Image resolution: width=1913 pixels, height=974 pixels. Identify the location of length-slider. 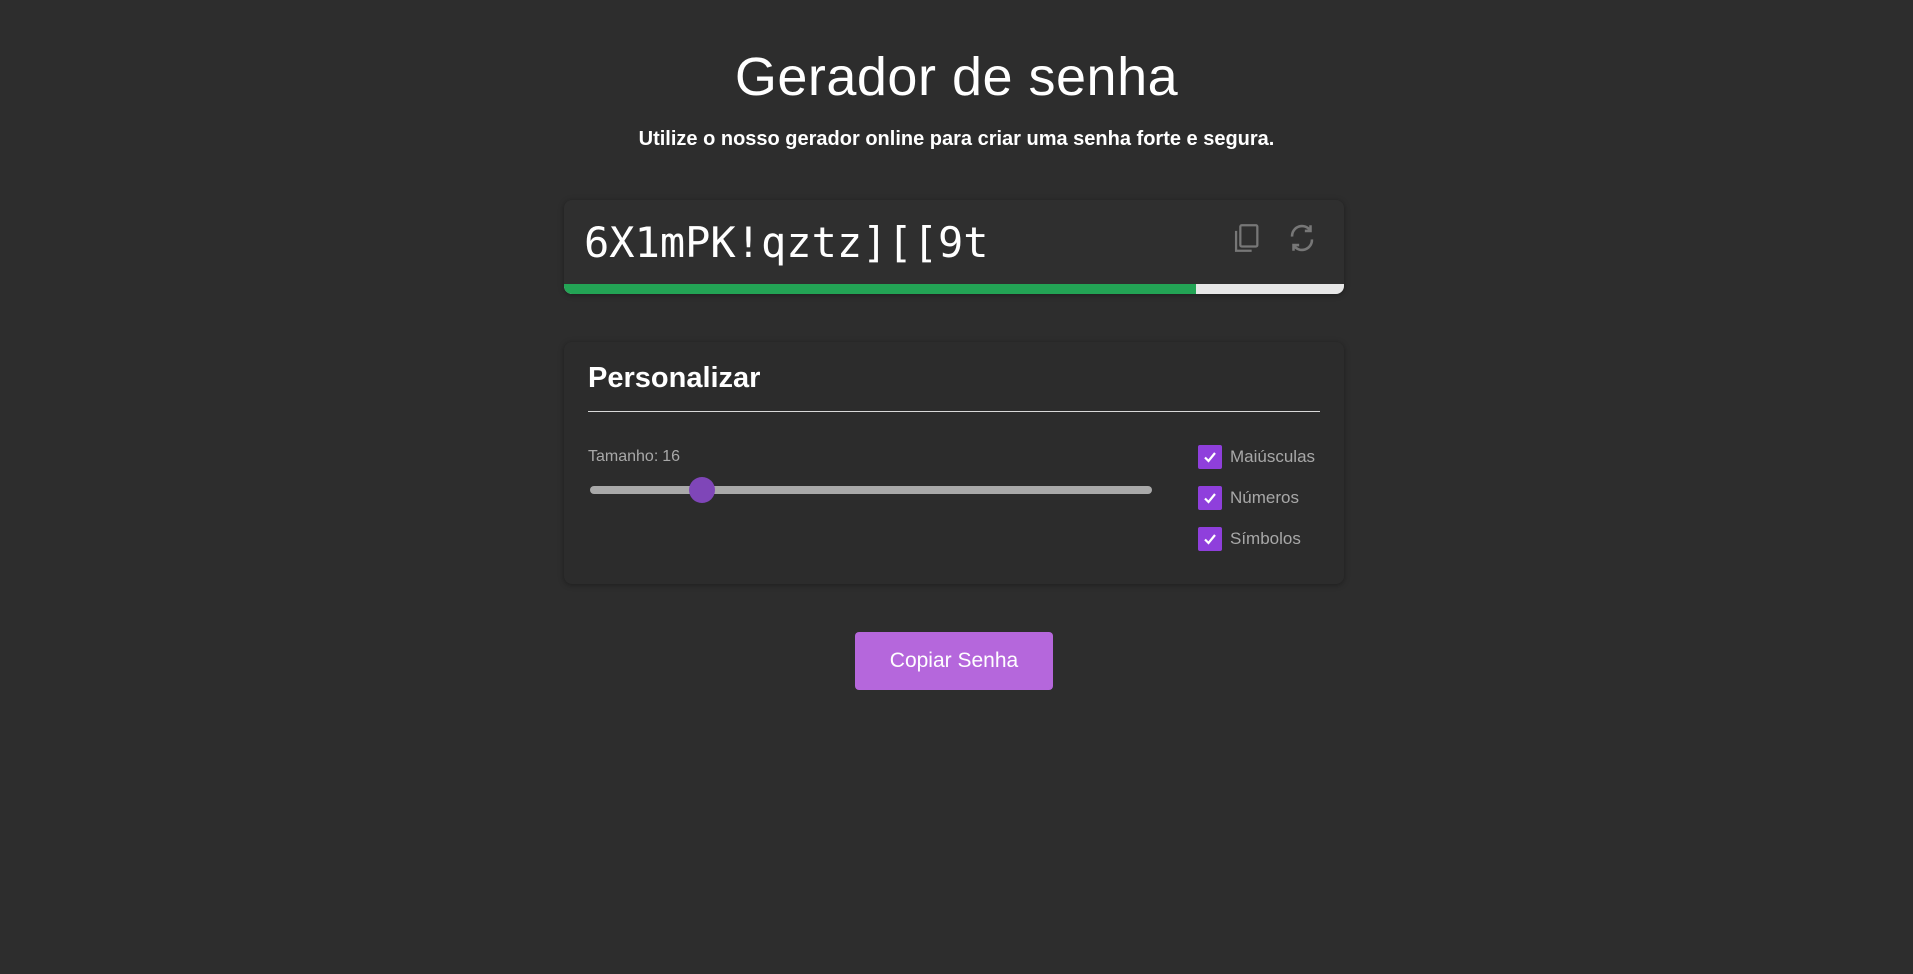
(871, 490).